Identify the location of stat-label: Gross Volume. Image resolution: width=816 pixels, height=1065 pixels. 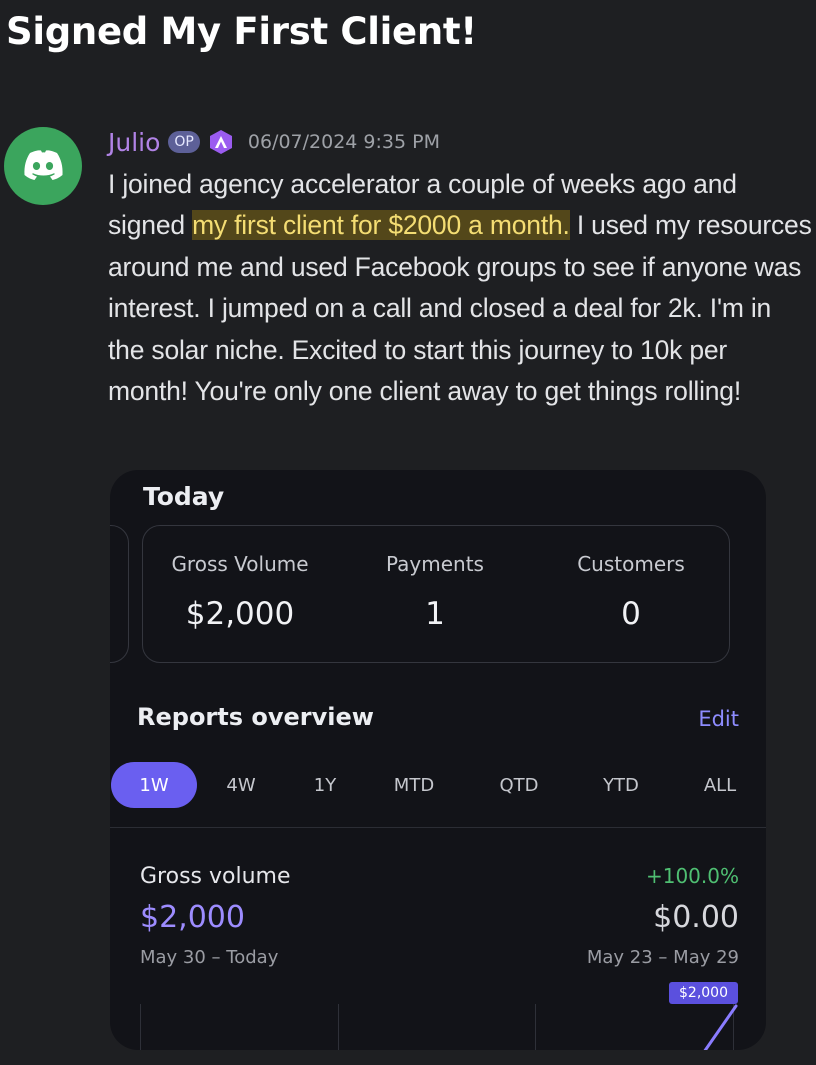
(240, 564).